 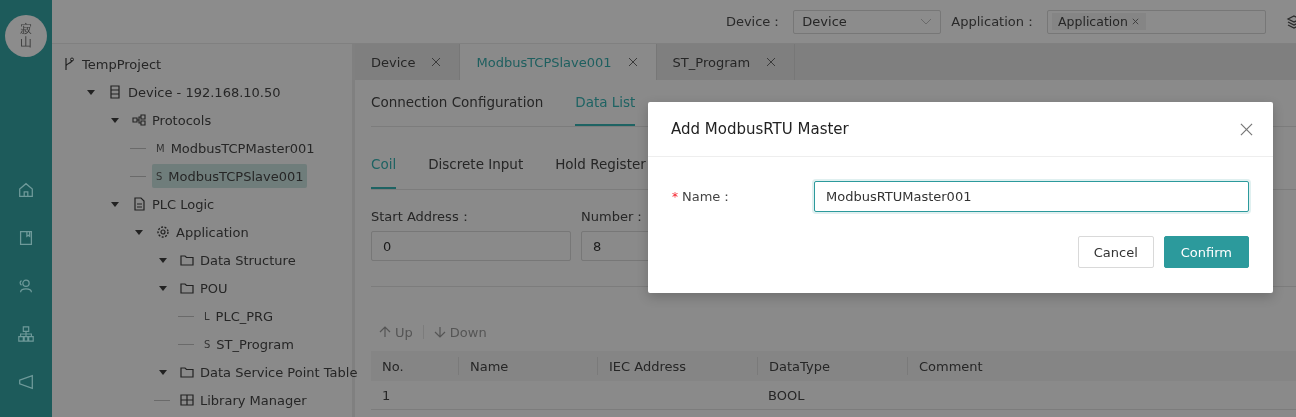 What do you see at coordinates (994, 21) in the screenshot?
I see `application-label: Application：` at bounding box center [994, 21].